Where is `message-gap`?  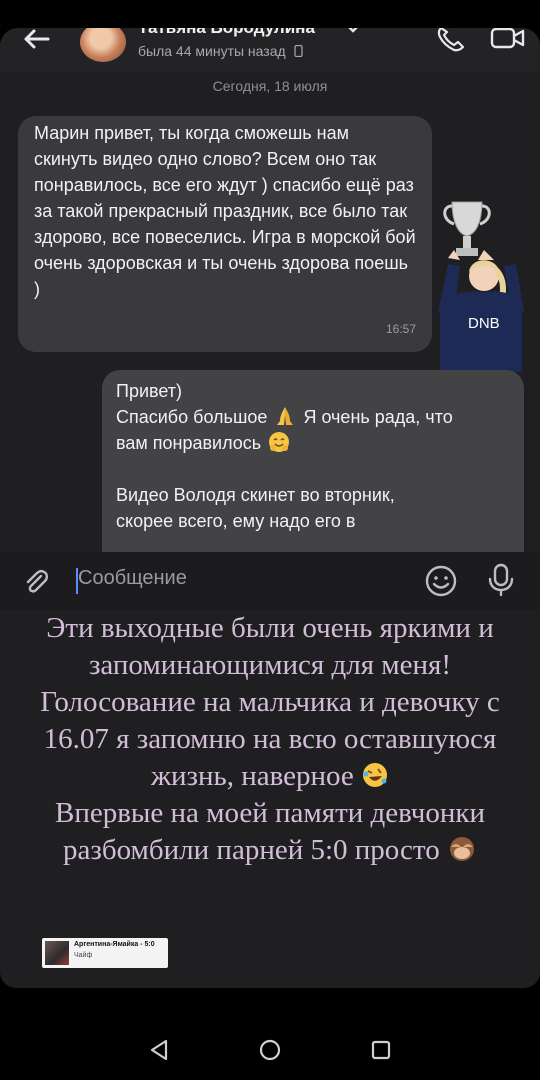
message-gap is located at coordinates (313, 469).